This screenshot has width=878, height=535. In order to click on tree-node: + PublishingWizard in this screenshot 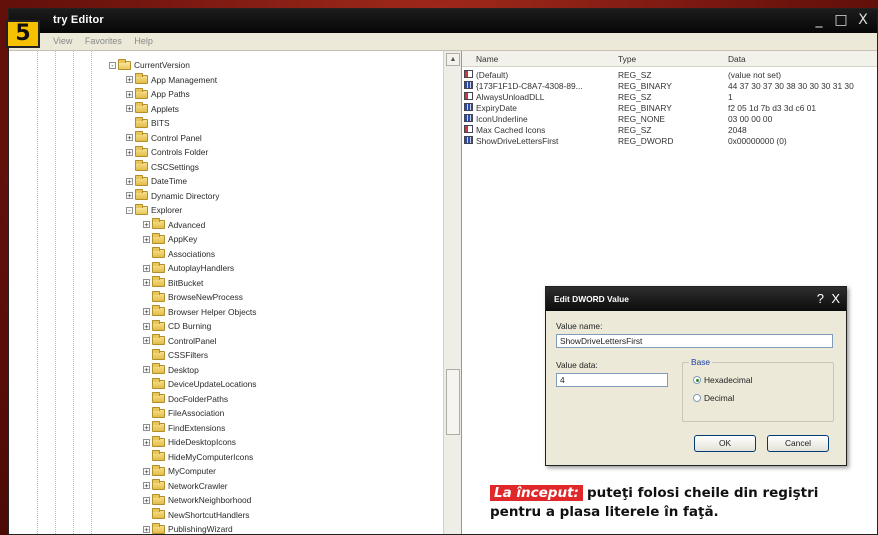, I will do `click(188, 528)`.